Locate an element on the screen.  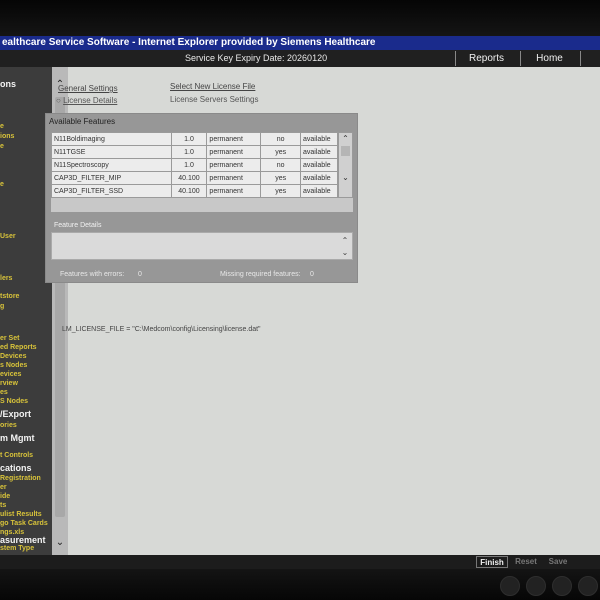
features-scrollbar: ⌃ ⌄ is located at coordinates (345, 165).